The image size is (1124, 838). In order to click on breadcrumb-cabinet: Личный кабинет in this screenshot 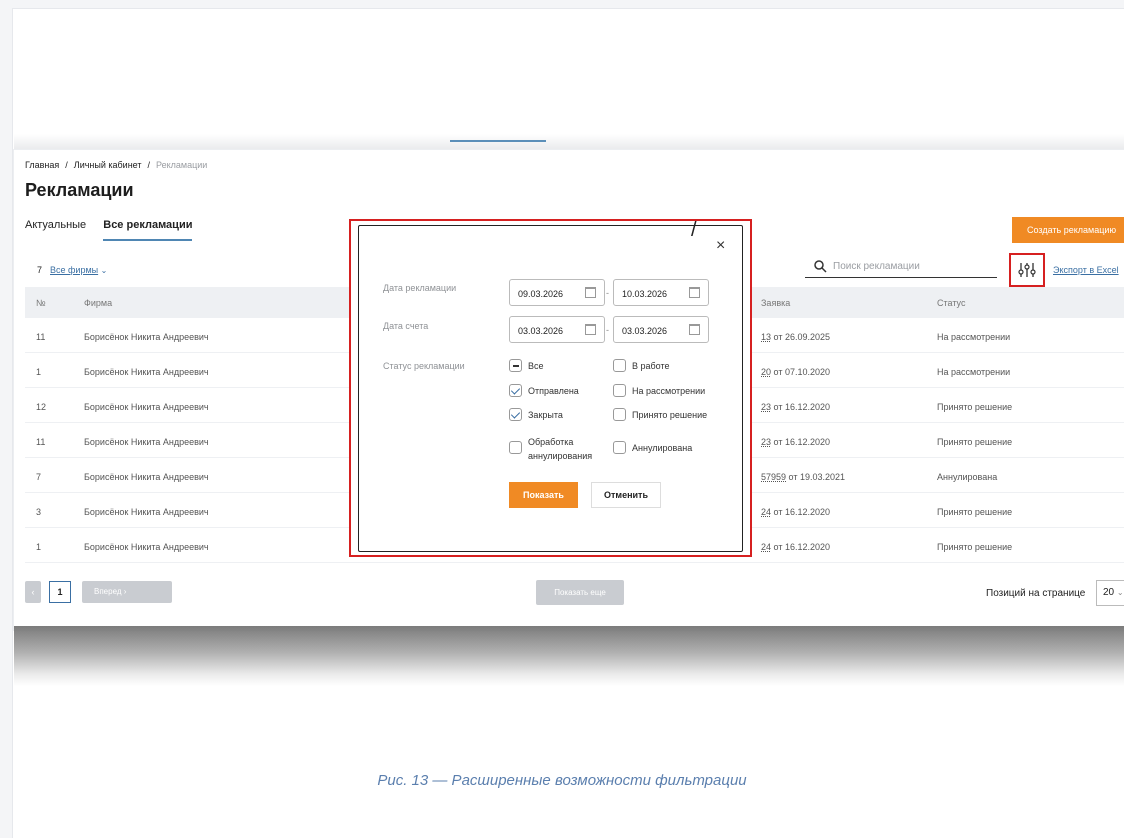, I will do `click(108, 165)`.